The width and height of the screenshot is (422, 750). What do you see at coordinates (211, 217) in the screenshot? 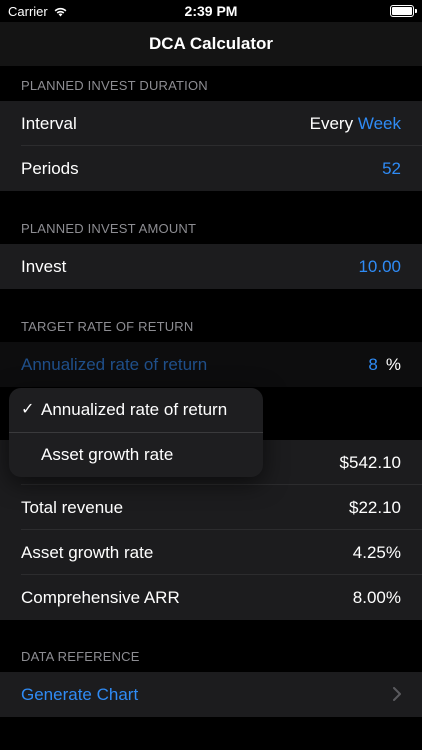
I see `section-header-amount: PLANNED INVEST AMOUNT` at bounding box center [211, 217].